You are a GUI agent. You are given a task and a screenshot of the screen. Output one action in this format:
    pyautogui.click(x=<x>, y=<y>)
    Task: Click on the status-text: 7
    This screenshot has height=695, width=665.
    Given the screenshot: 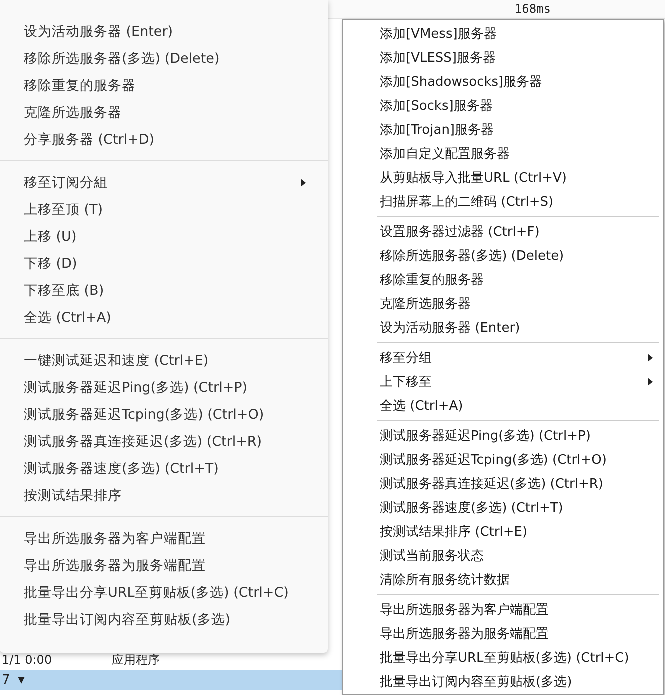 What is the action you would take?
    pyautogui.click(x=6, y=680)
    